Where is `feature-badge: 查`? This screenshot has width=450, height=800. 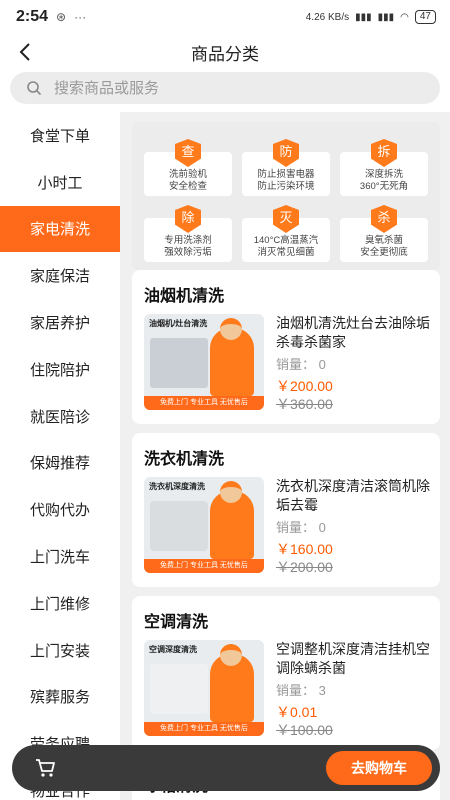
feature-badge: 查 is located at coordinates (188, 153).